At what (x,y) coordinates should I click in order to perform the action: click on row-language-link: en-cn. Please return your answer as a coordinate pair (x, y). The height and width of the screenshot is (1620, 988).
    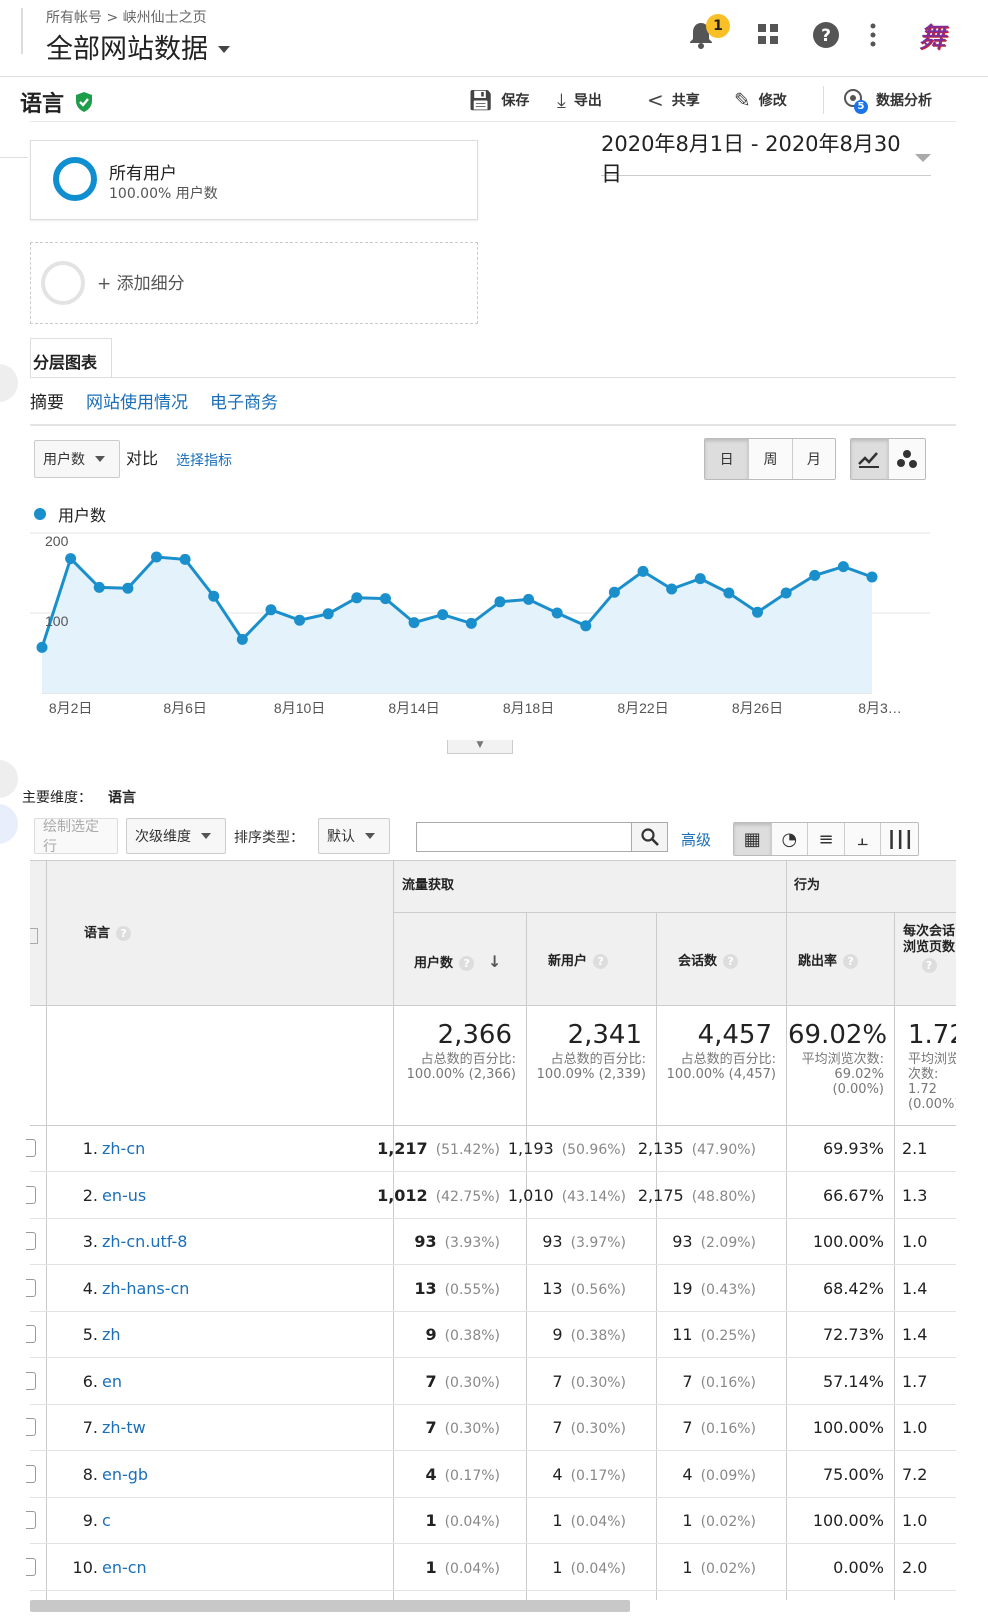
    Looking at the image, I should click on (124, 1567).